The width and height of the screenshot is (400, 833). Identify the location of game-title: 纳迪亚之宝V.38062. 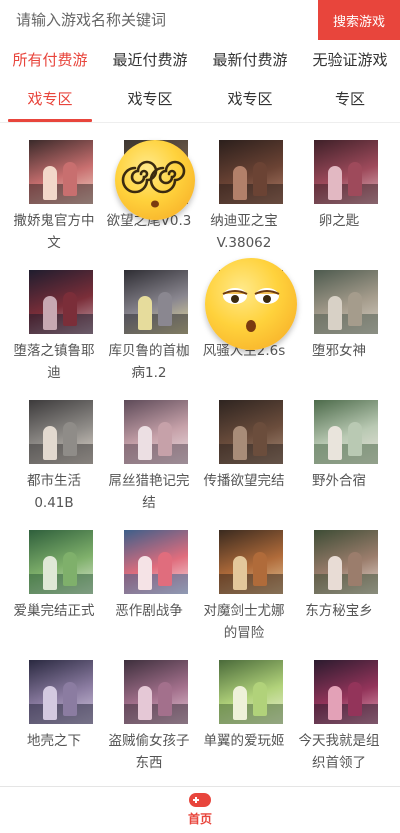
(244, 232).